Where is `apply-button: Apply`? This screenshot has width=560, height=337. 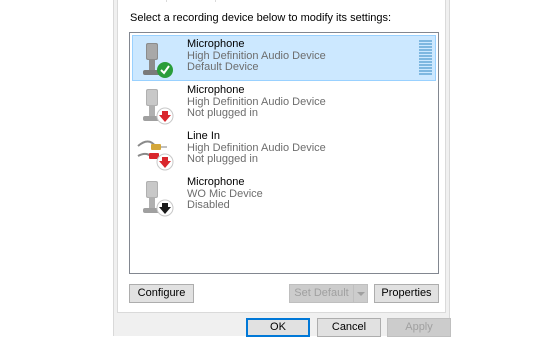
apply-button: Apply is located at coordinates (419, 327).